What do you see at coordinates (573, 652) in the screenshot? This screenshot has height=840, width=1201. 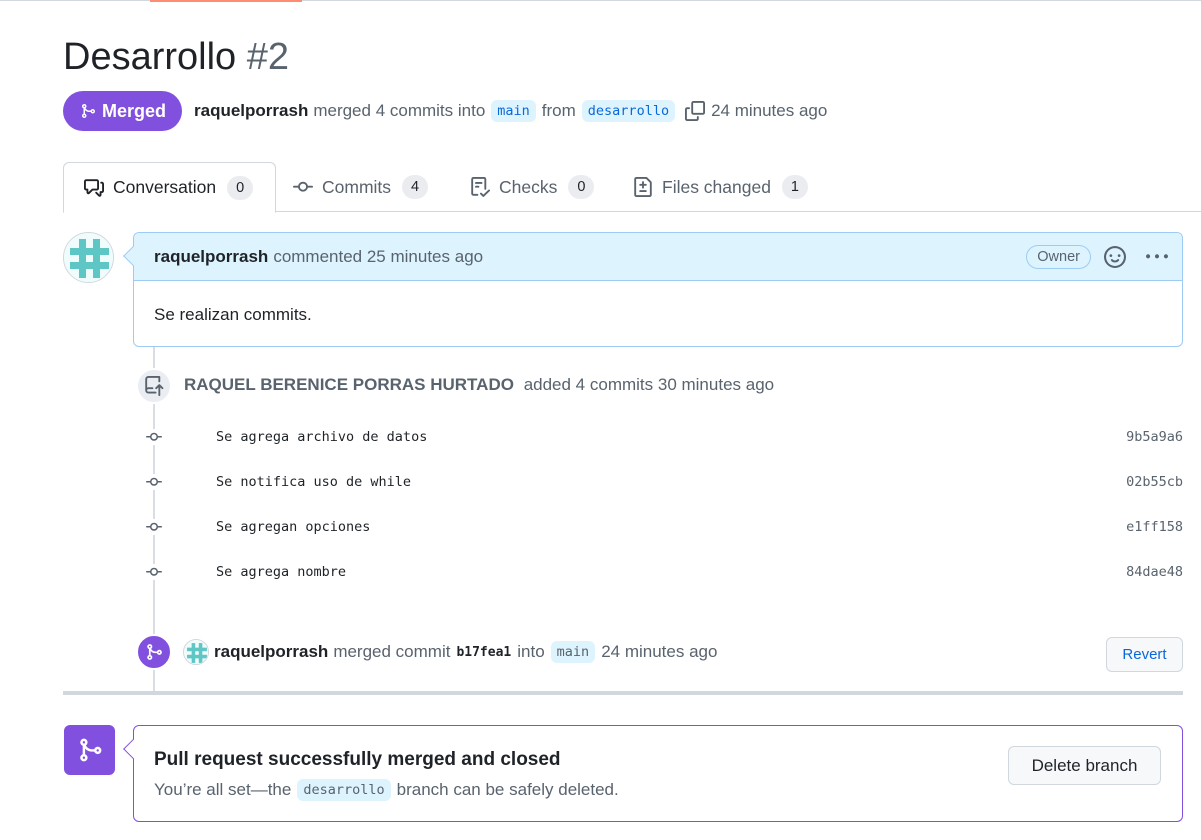 I see `merge-branch-link: main` at bounding box center [573, 652].